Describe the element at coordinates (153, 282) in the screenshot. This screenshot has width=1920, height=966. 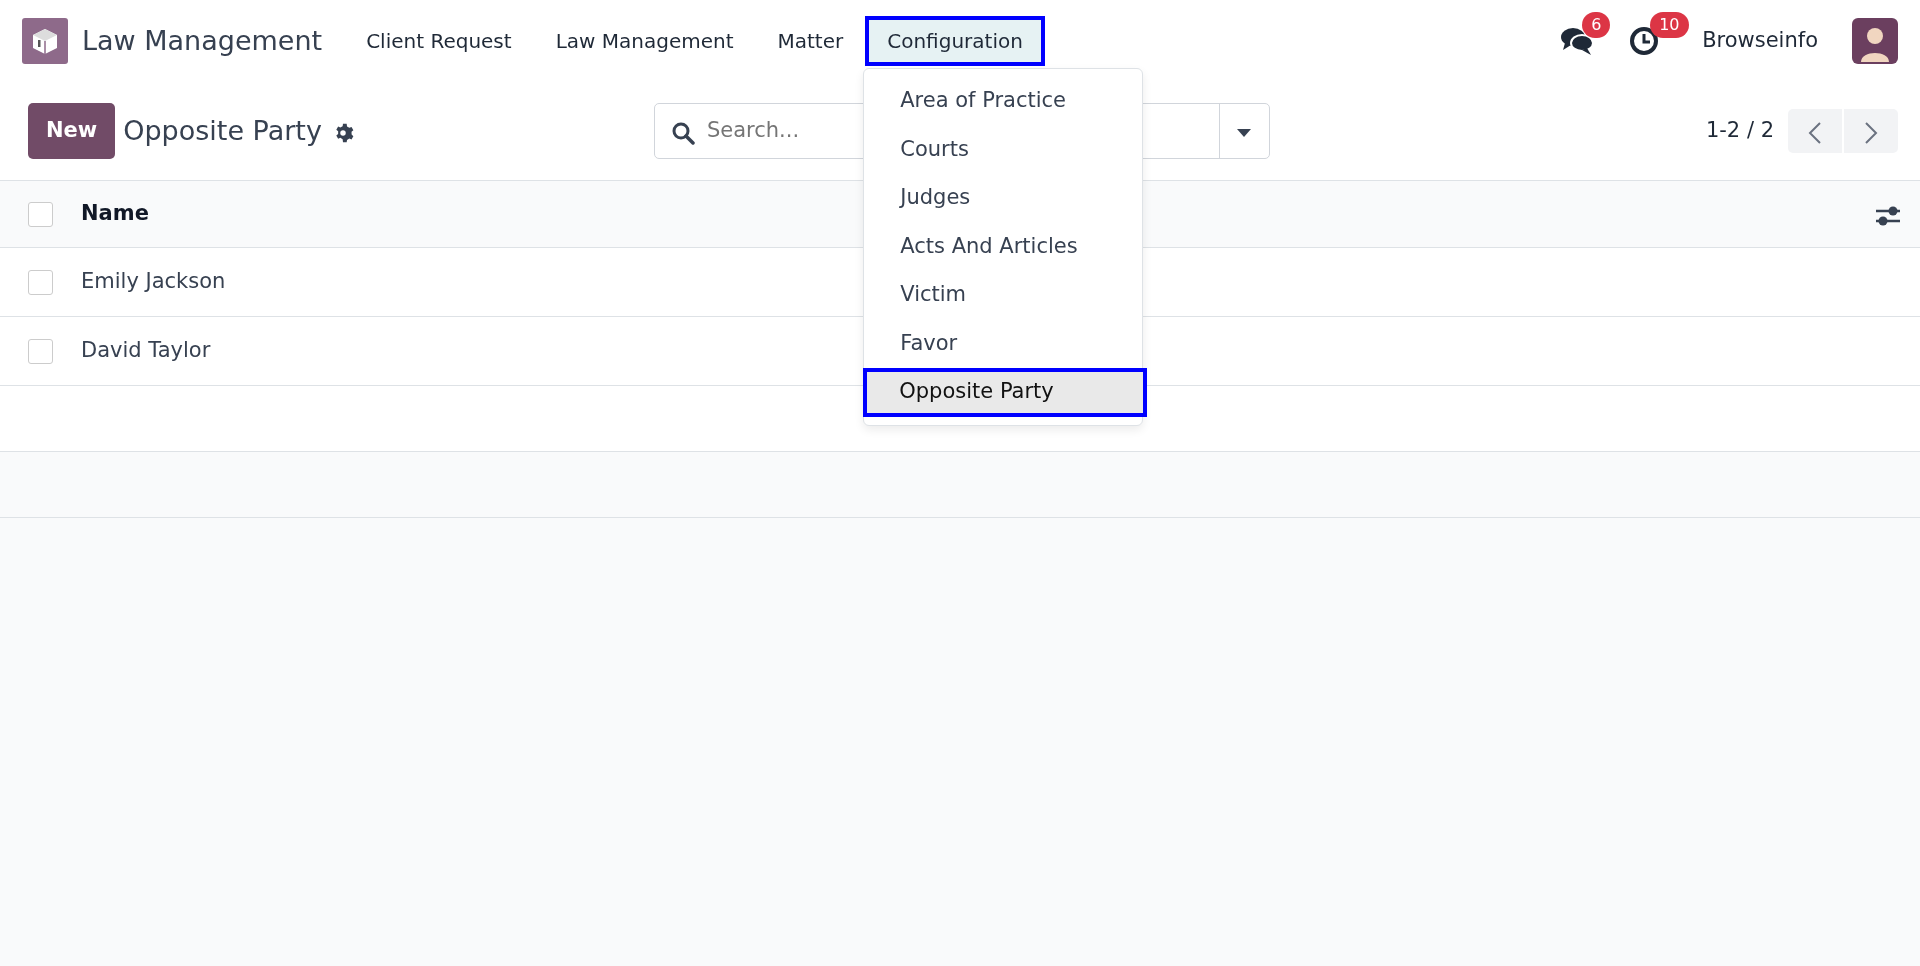
I see `table-cell-text: Emily Jackson` at that location.